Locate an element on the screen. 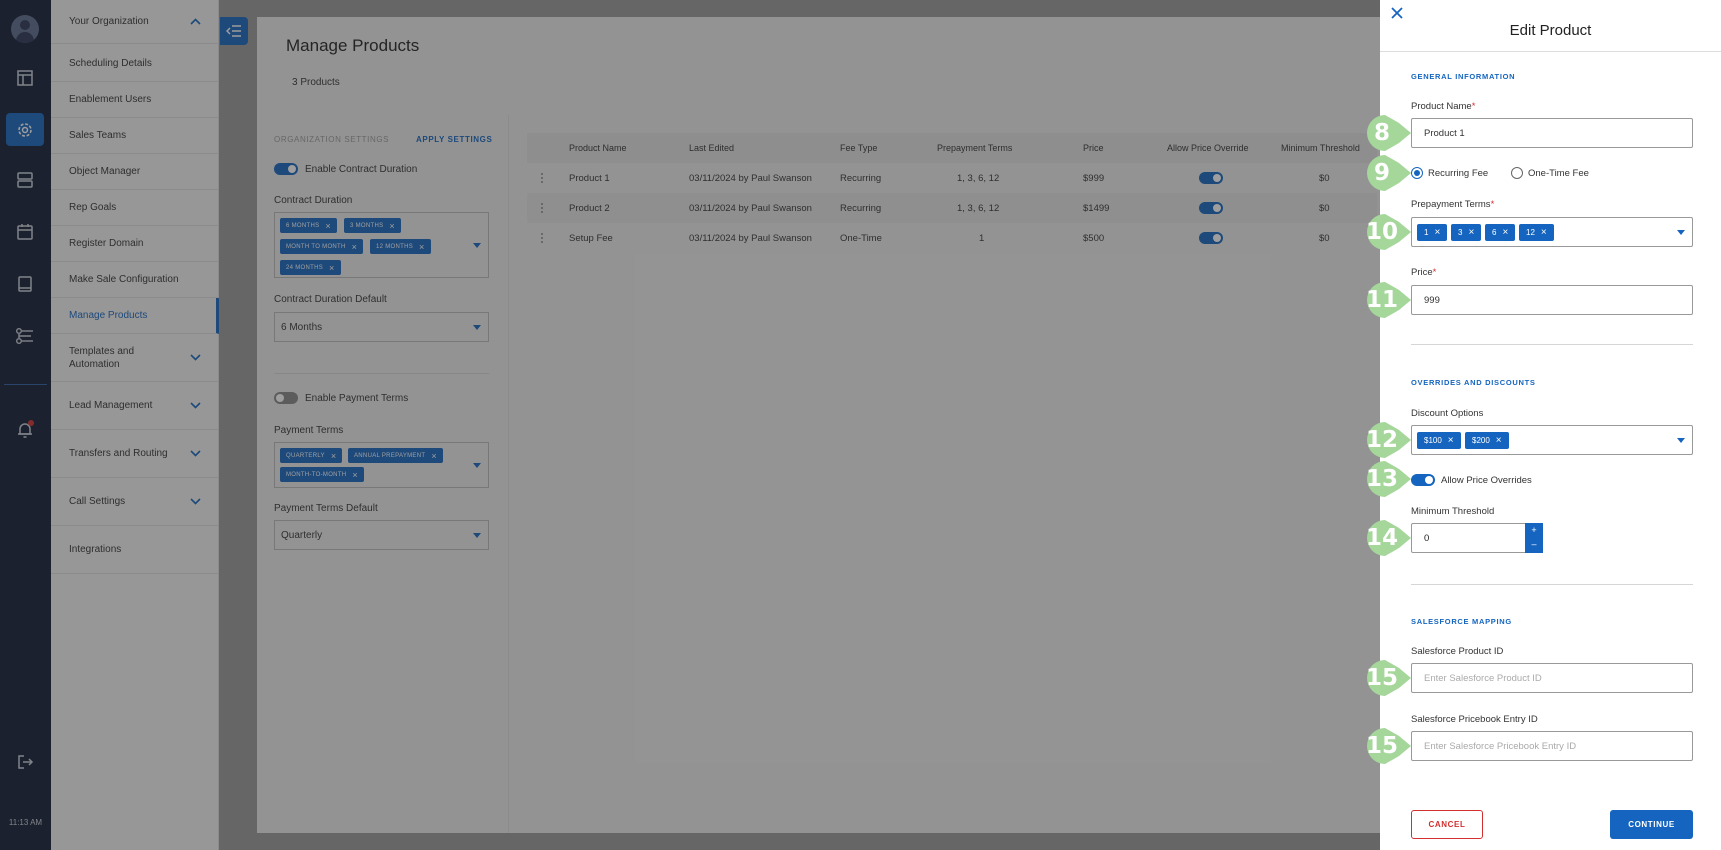 This screenshot has height=850, width=1721. prepayment-chip: 1 × is located at coordinates (1432, 232).